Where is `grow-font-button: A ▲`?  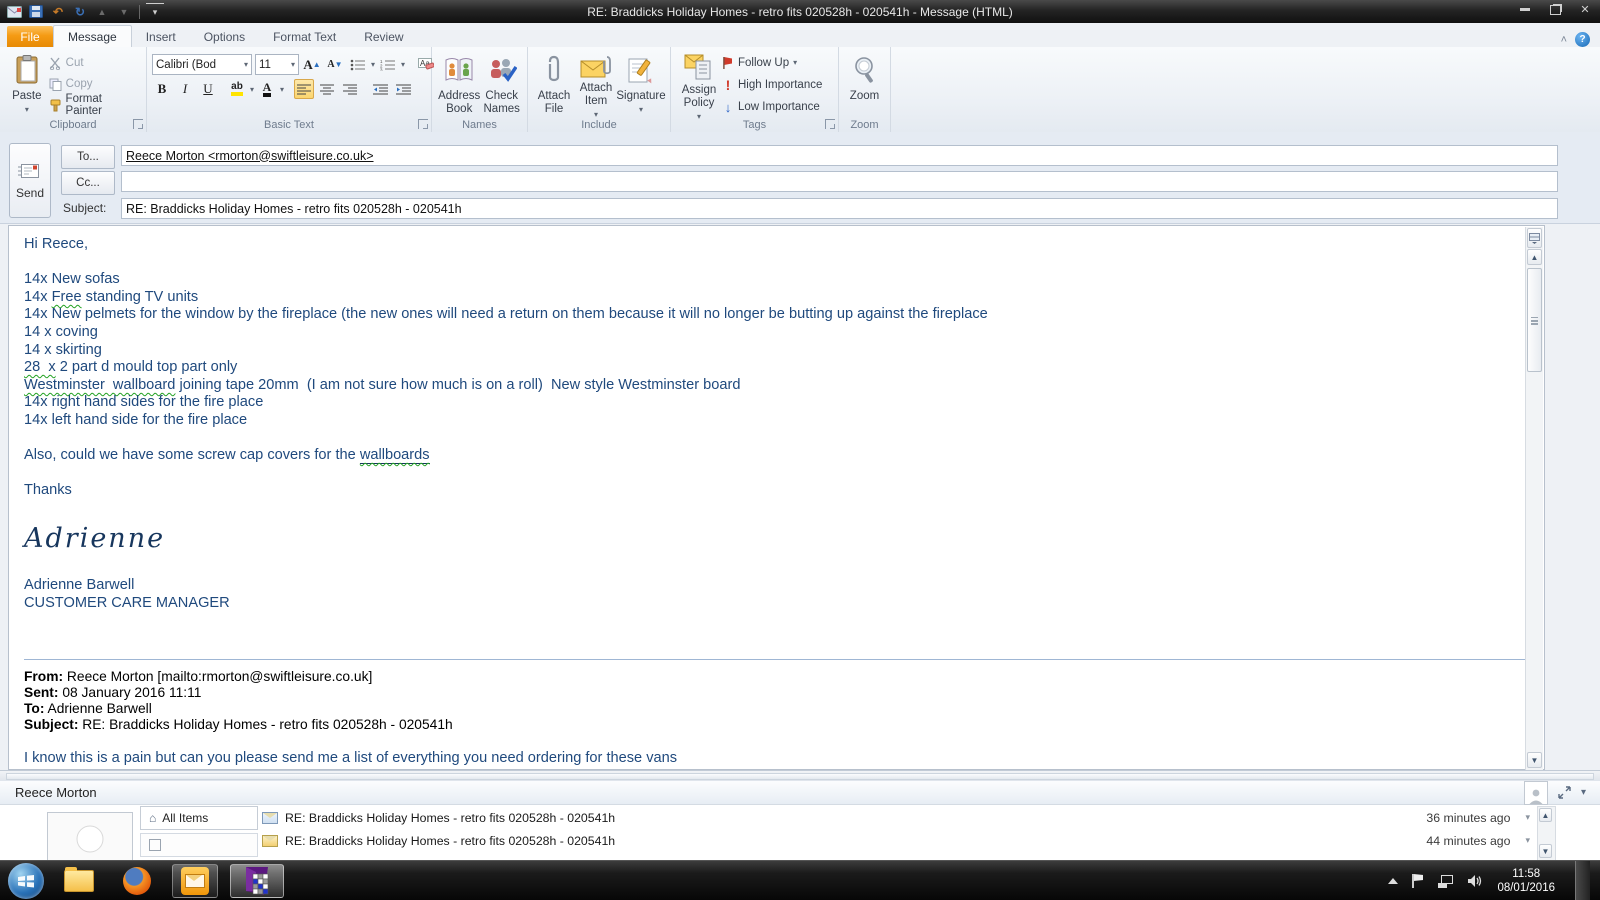
grow-font-button: A ▲ is located at coordinates (312, 65).